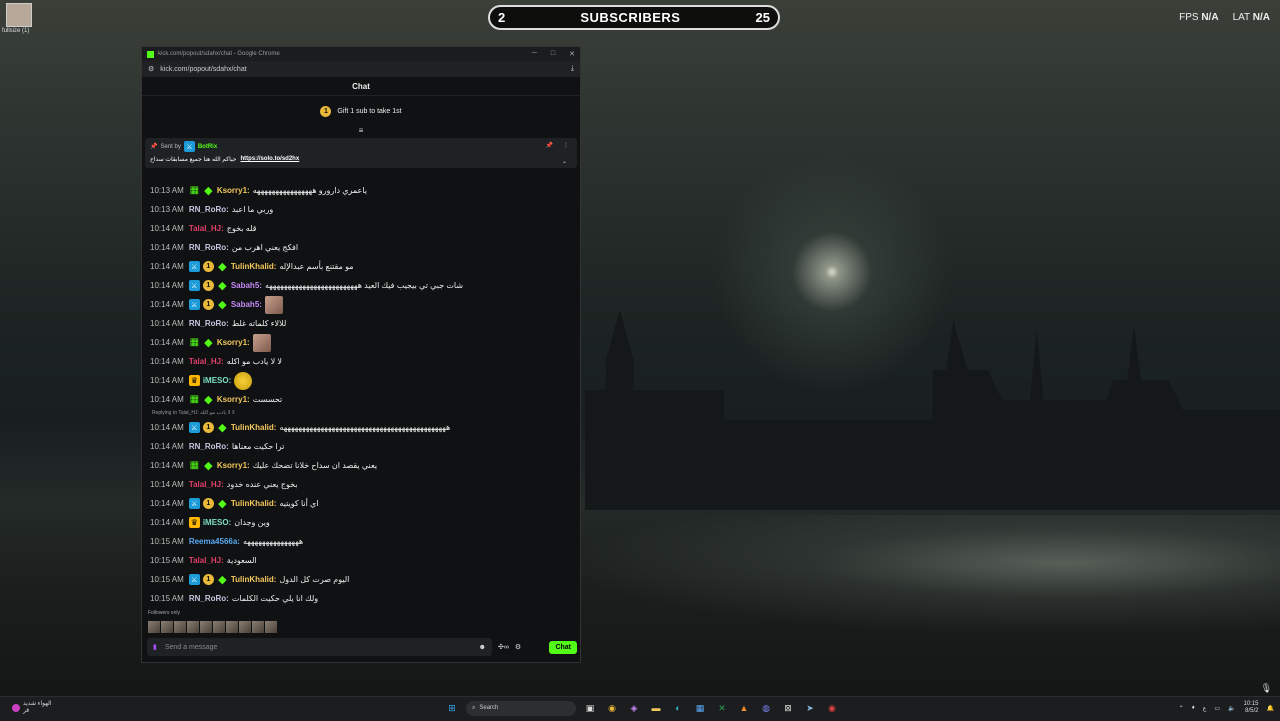 This screenshot has width=1280, height=721. What do you see at coordinates (32, 708) in the screenshot?
I see `weather-widget: الهواء شديد قر` at bounding box center [32, 708].